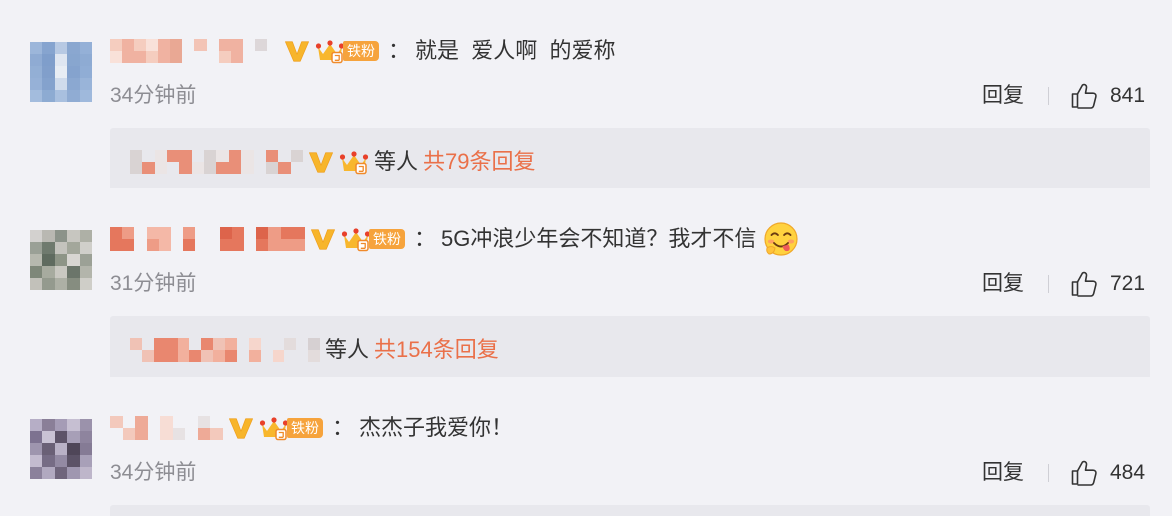  Describe the element at coordinates (479, 162) in the screenshot. I see `thread-reply-count-link: 共79条回复` at that location.